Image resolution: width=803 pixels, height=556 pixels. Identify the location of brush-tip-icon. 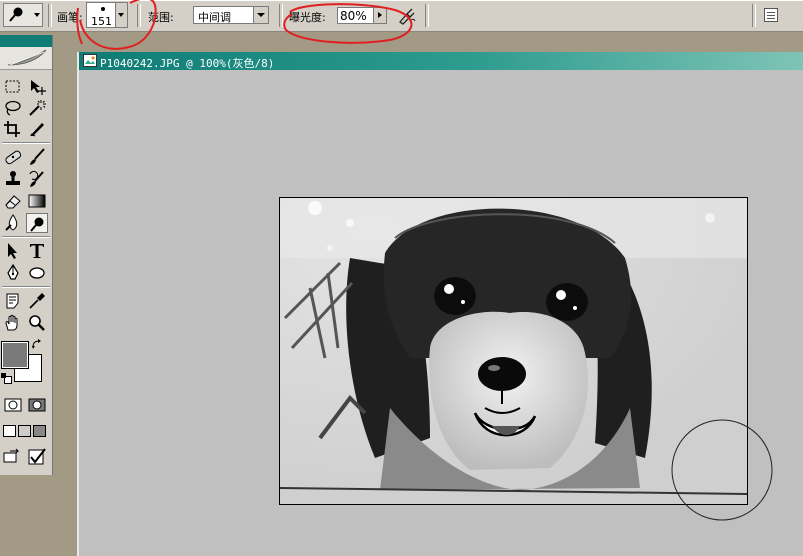
(103, 9).